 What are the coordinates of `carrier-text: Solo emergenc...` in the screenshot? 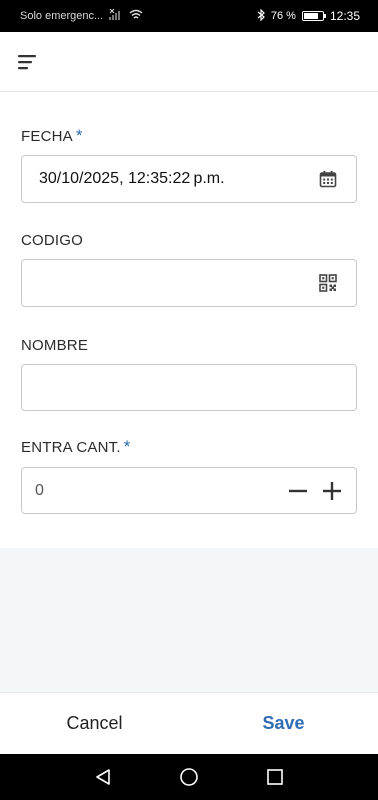 It's located at (62, 16).